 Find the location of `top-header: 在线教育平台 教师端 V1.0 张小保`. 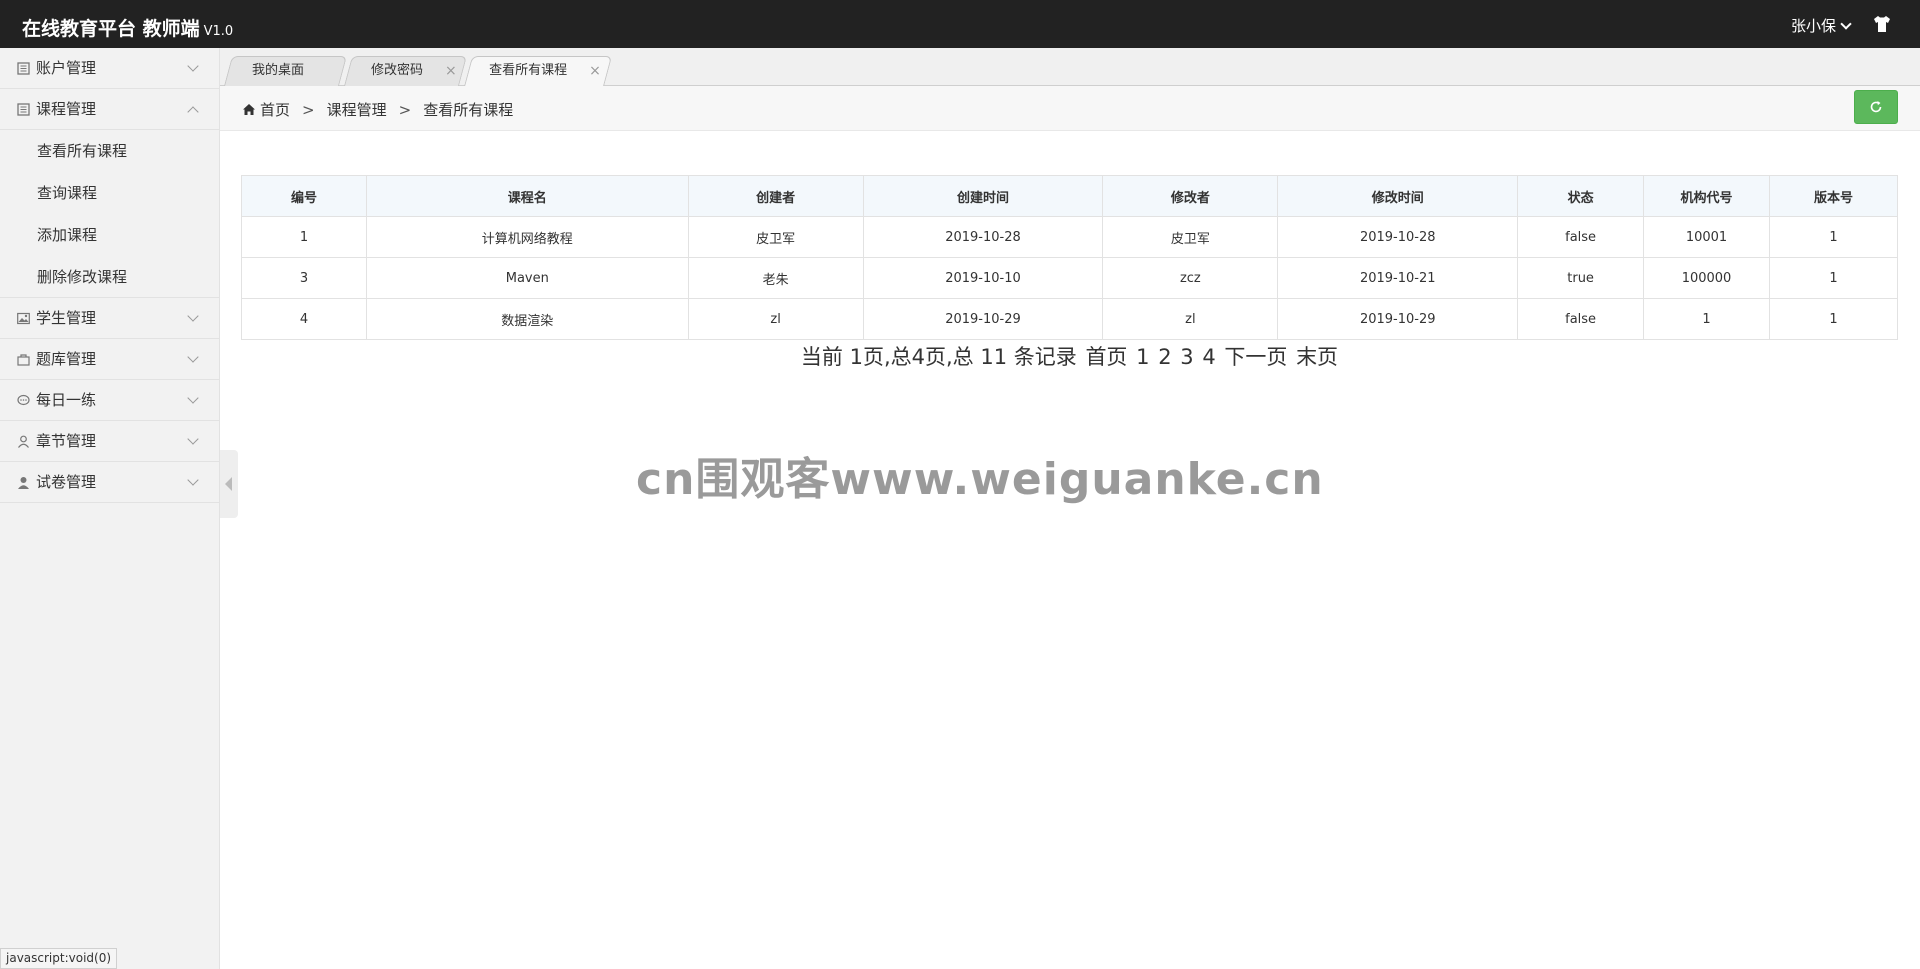

top-header: 在线教育平台 教师端 V1.0 张小保 is located at coordinates (960, 24).